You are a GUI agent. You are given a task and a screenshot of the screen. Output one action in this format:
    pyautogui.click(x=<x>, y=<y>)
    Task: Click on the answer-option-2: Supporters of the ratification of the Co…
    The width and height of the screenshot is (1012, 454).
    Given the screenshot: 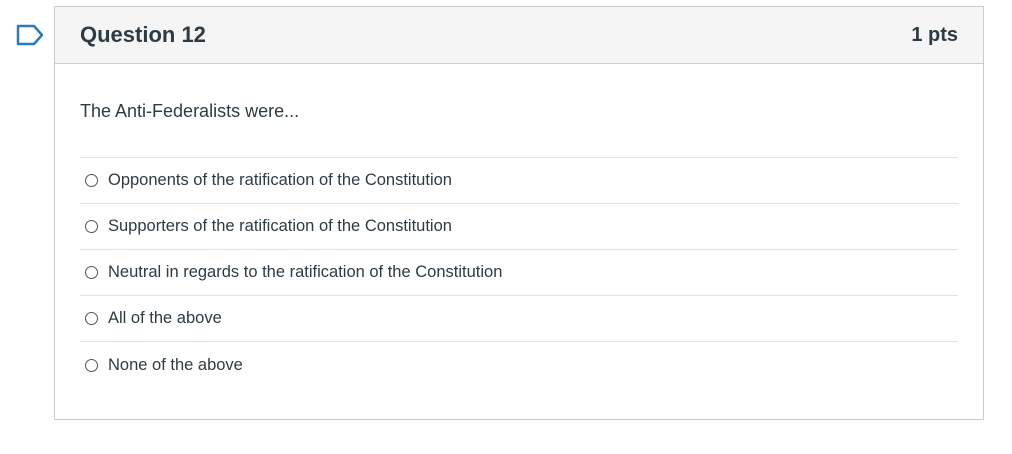 What is the action you would take?
    pyautogui.click(x=519, y=227)
    